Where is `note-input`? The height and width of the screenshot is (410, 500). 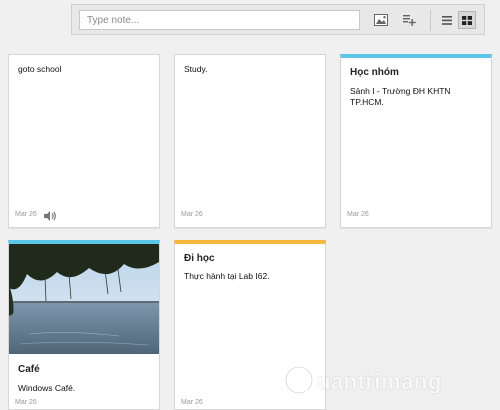
note-input is located at coordinates (219, 20).